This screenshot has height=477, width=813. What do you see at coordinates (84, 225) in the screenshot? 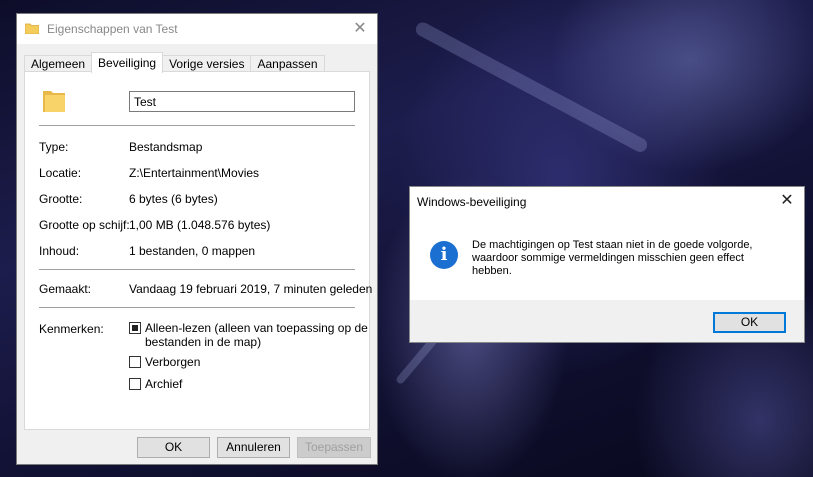
I see `disk-size-label: Grootte op schijf:` at bounding box center [84, 225].